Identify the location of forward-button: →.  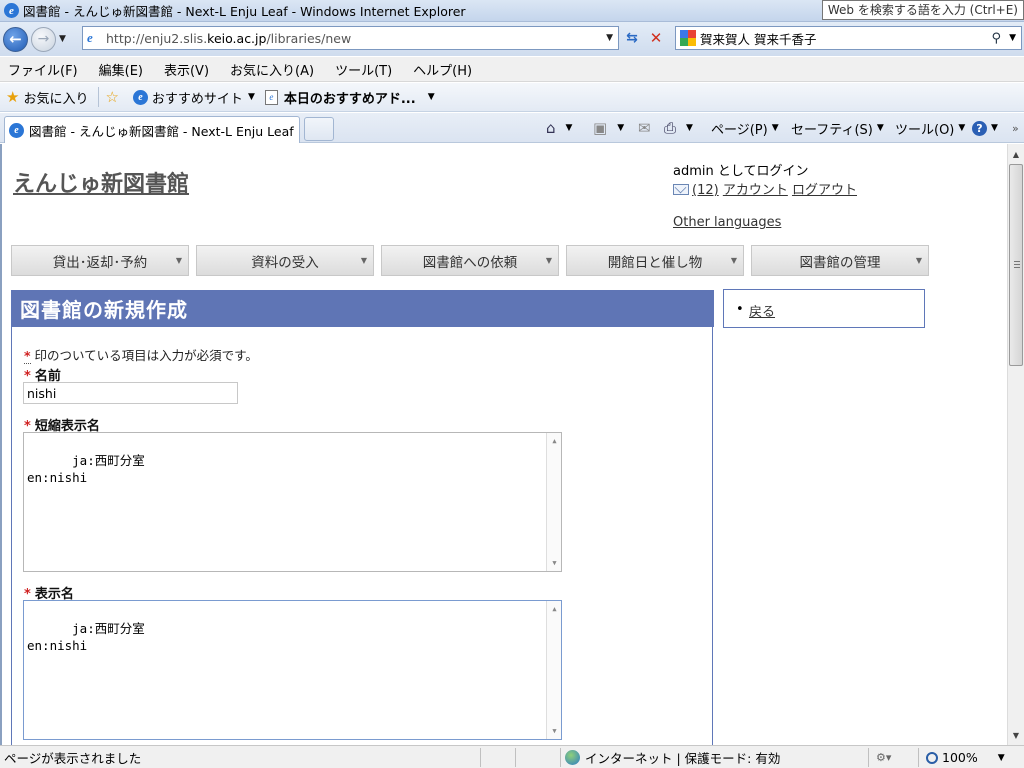
(43, 39).